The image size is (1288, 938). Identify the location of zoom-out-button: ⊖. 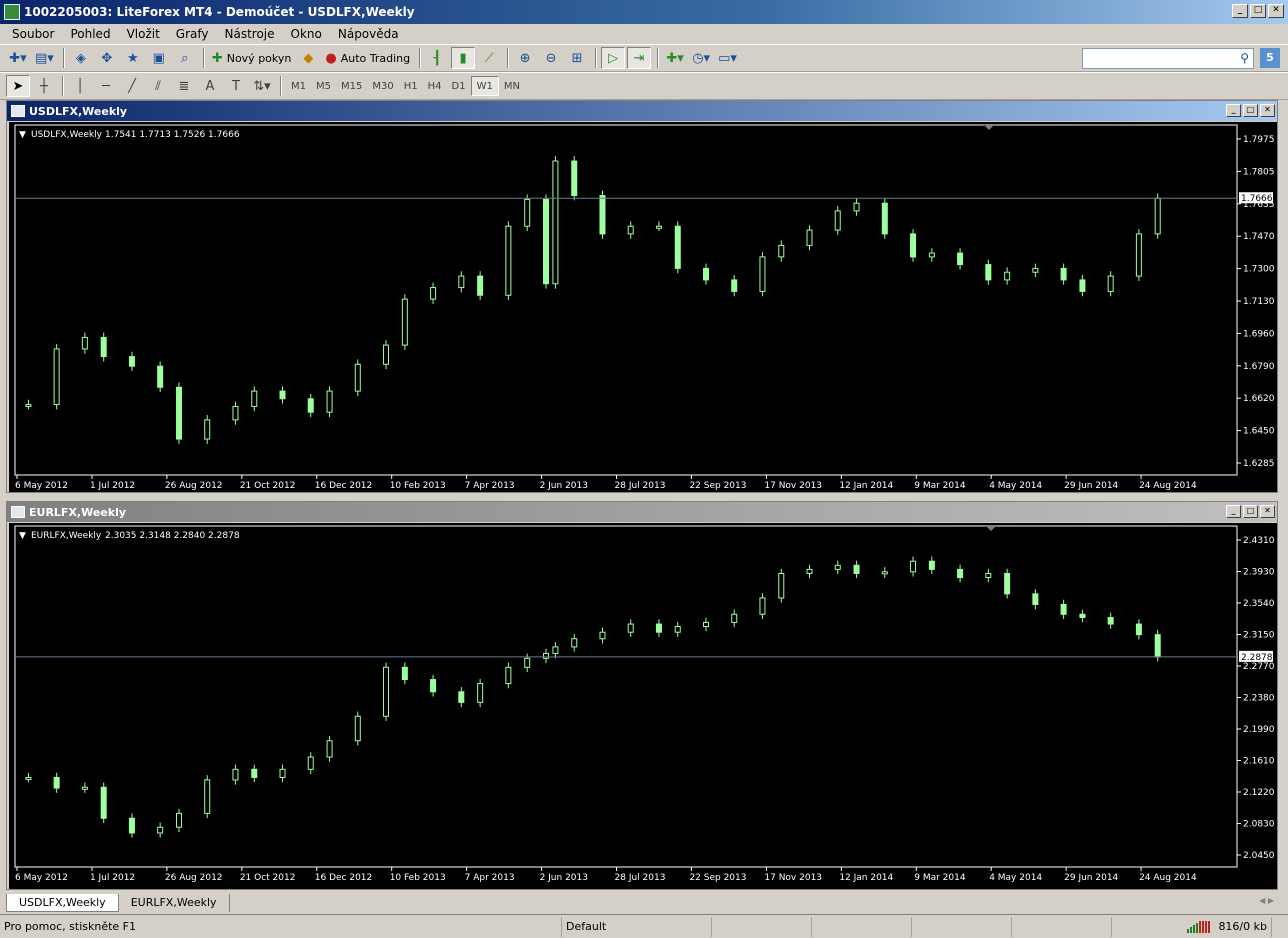
(551, 58).